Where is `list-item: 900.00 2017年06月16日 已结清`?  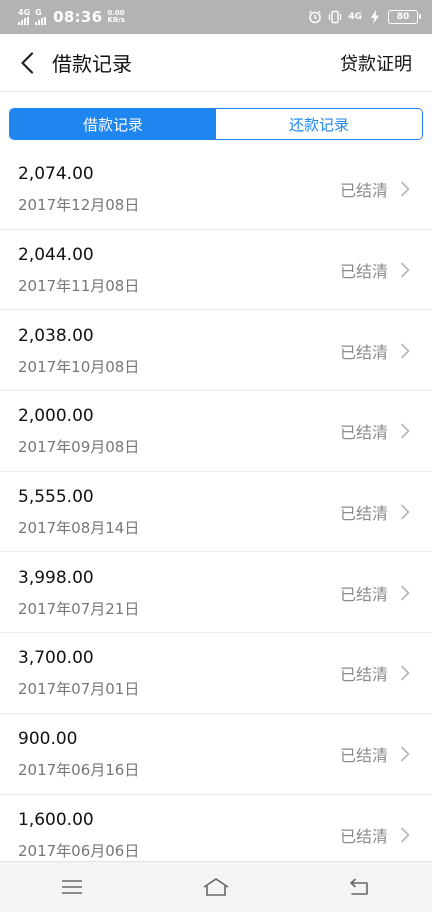
list-item: 900.00 2017年06月16日 已结清 is located at coordinates (216, 754).